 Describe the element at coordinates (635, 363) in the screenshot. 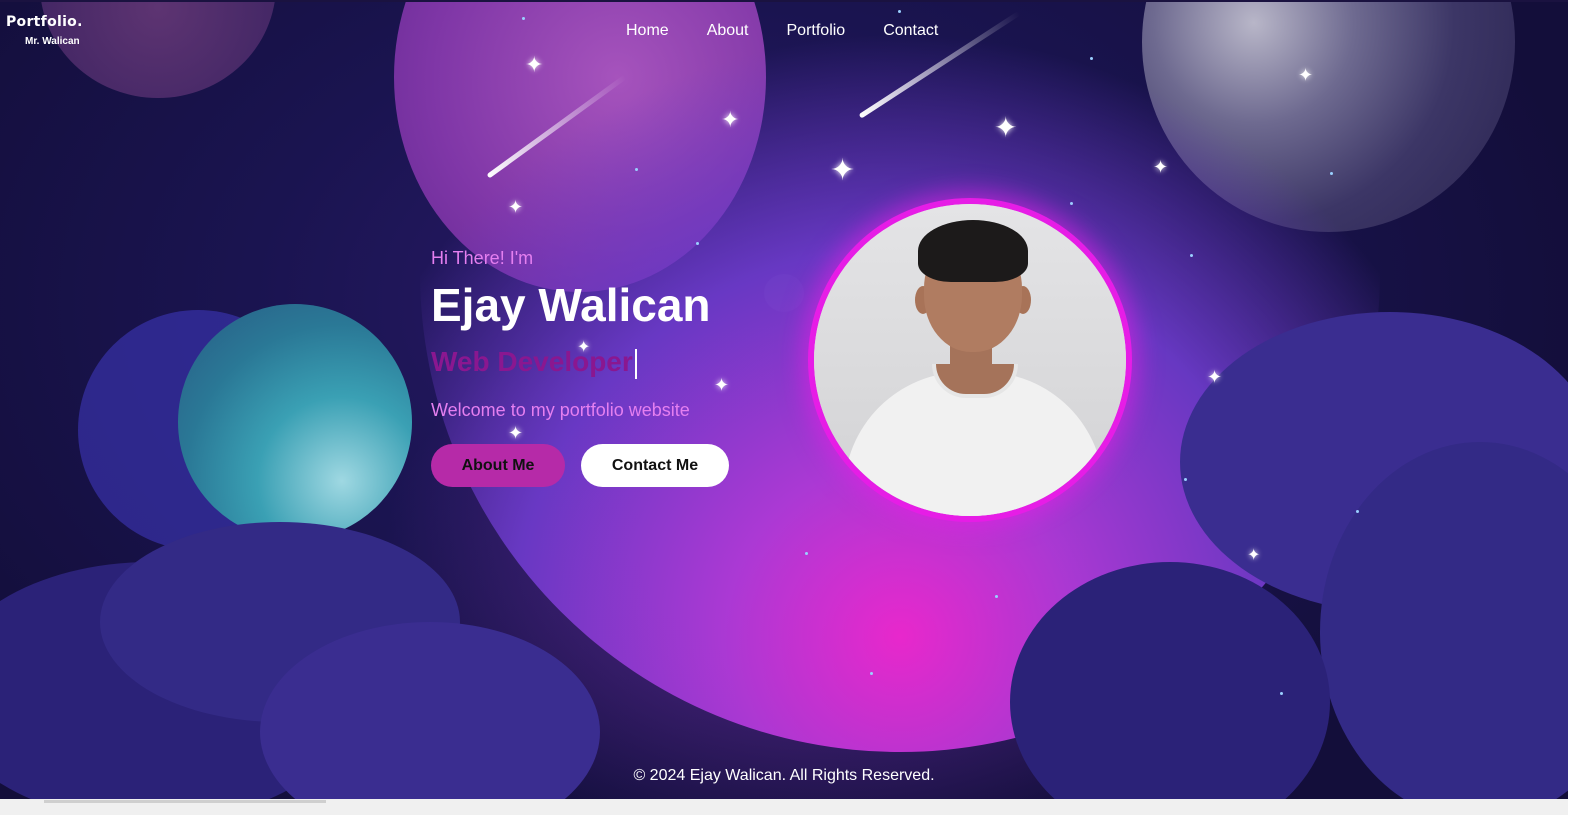

I see `typing-cursor` at that location.